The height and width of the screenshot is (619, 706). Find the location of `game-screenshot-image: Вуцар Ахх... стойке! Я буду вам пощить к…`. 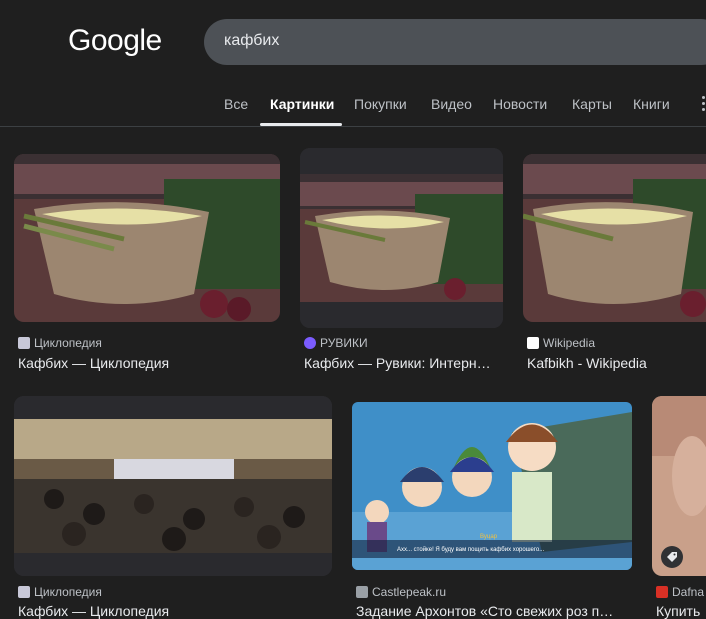

game-screenshot-image: Вуцар Ахх... стойке! Я буду вам пощить к… is located at coordinates (492, 486).